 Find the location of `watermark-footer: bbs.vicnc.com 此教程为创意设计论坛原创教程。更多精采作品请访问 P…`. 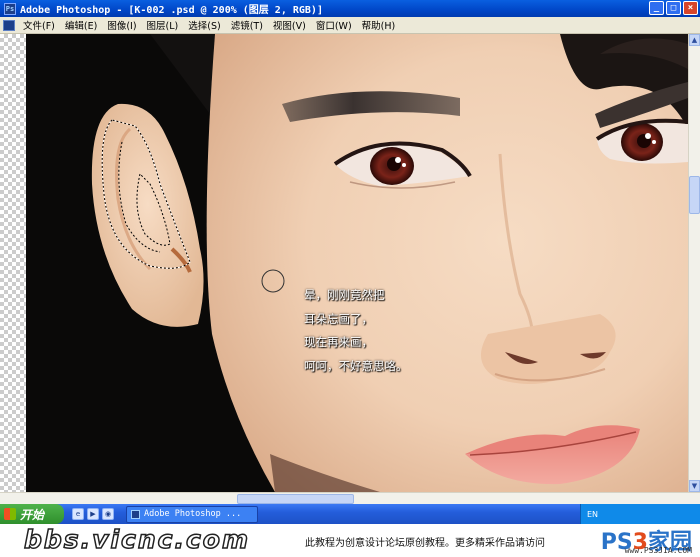

watermark-footer: bbs.vicnc.com 此教程为创意设计论坛原创教程。更多精采作品请访问 P… is located at coordinates (350, 540).